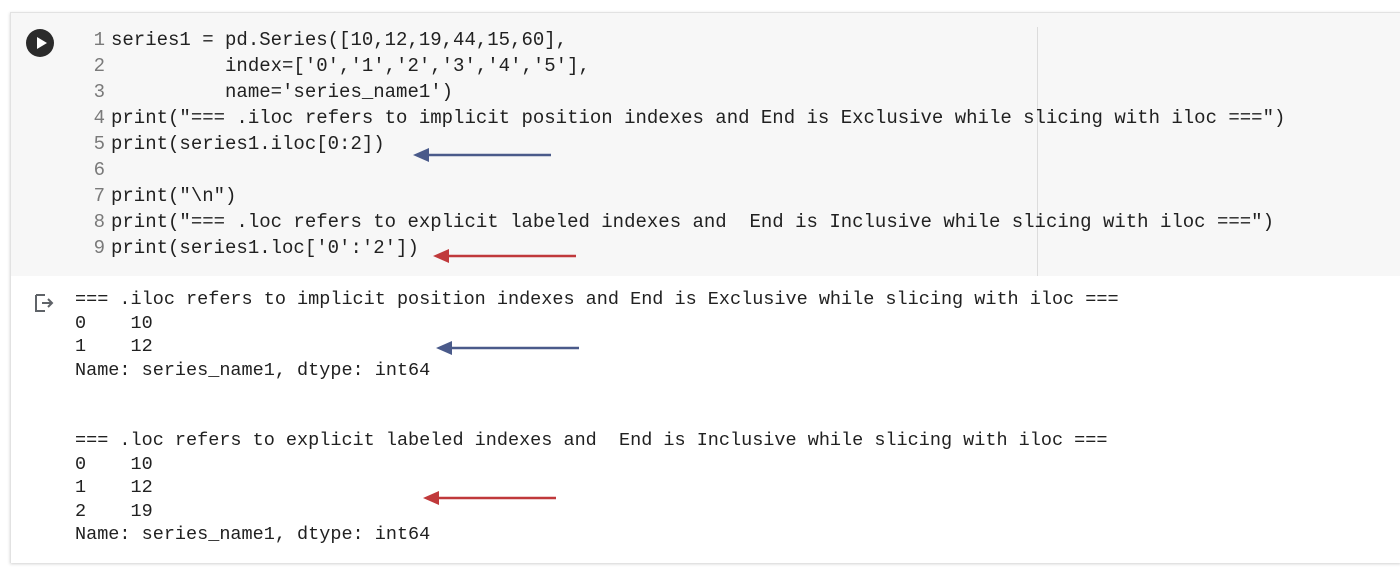  I want to click on code-line: 5 print(series1.iloc[0:2]), so click(681, 144).